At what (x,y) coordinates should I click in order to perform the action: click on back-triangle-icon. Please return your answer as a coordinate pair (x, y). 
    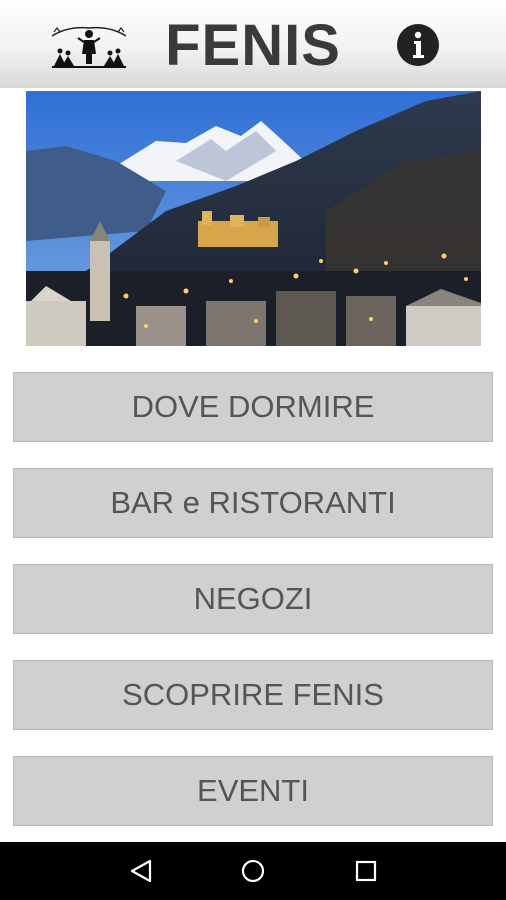
    Looking at the image, I should click on (141, 871).